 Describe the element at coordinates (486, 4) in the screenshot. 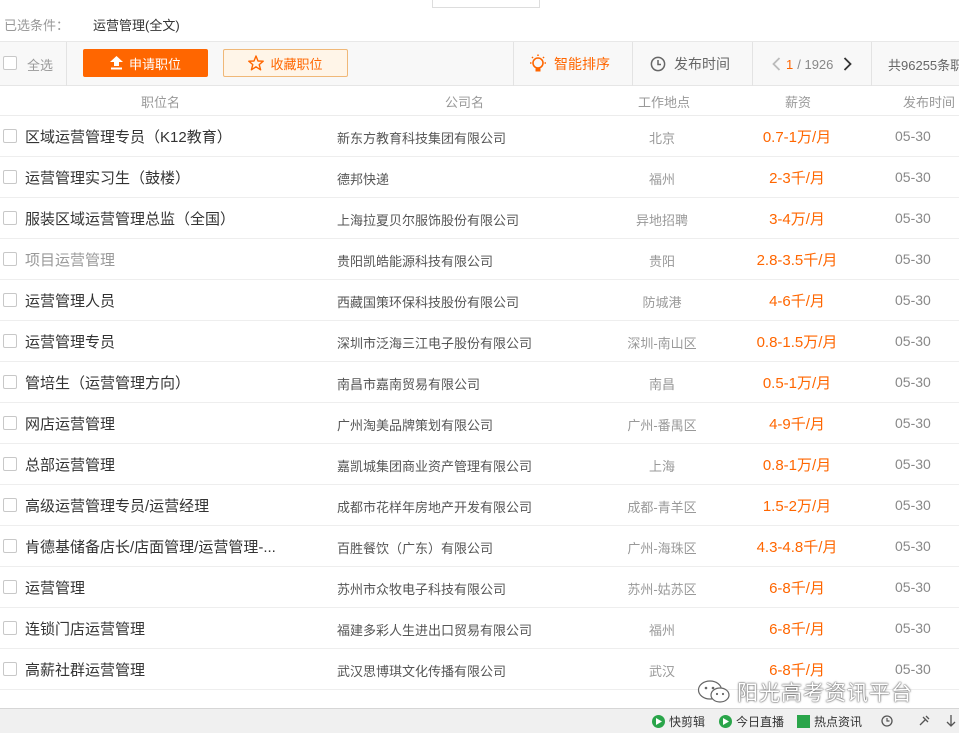

I see `top-dropdown-tab` at that location.